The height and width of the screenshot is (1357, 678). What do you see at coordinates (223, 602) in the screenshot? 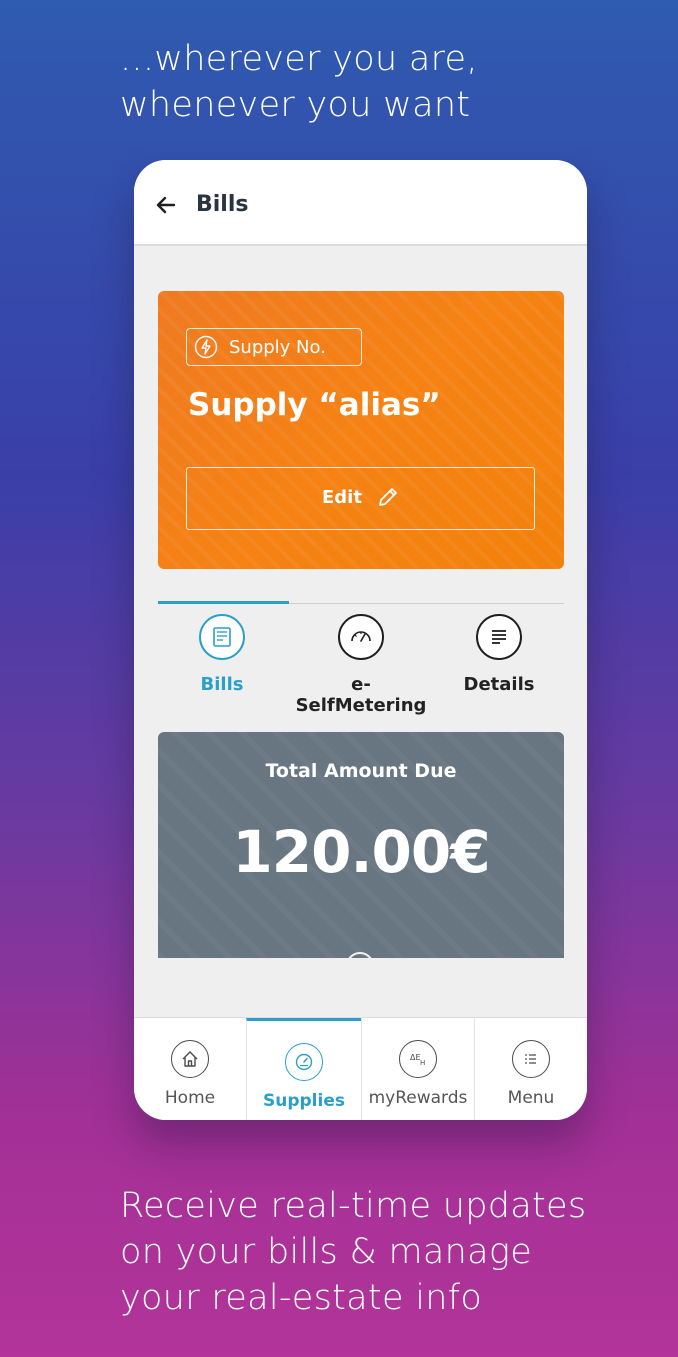
I see `active-tab-indicator` at bounding box center [223, 602].